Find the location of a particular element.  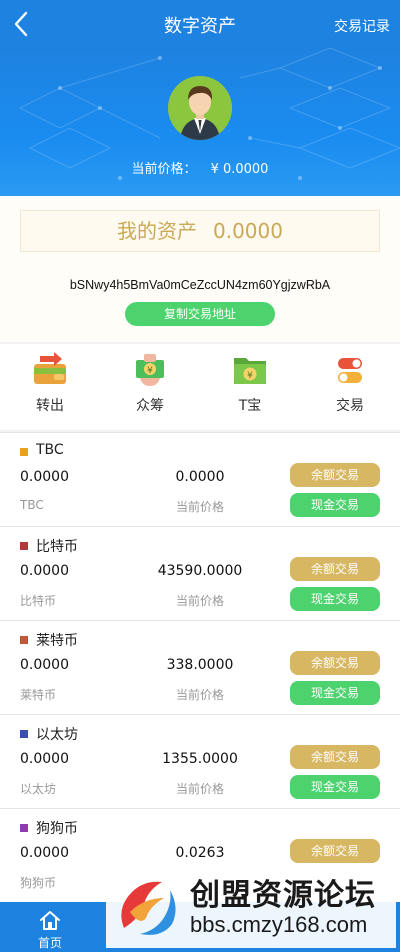

tab-home: 首页 is located at coordinates (50, 927).